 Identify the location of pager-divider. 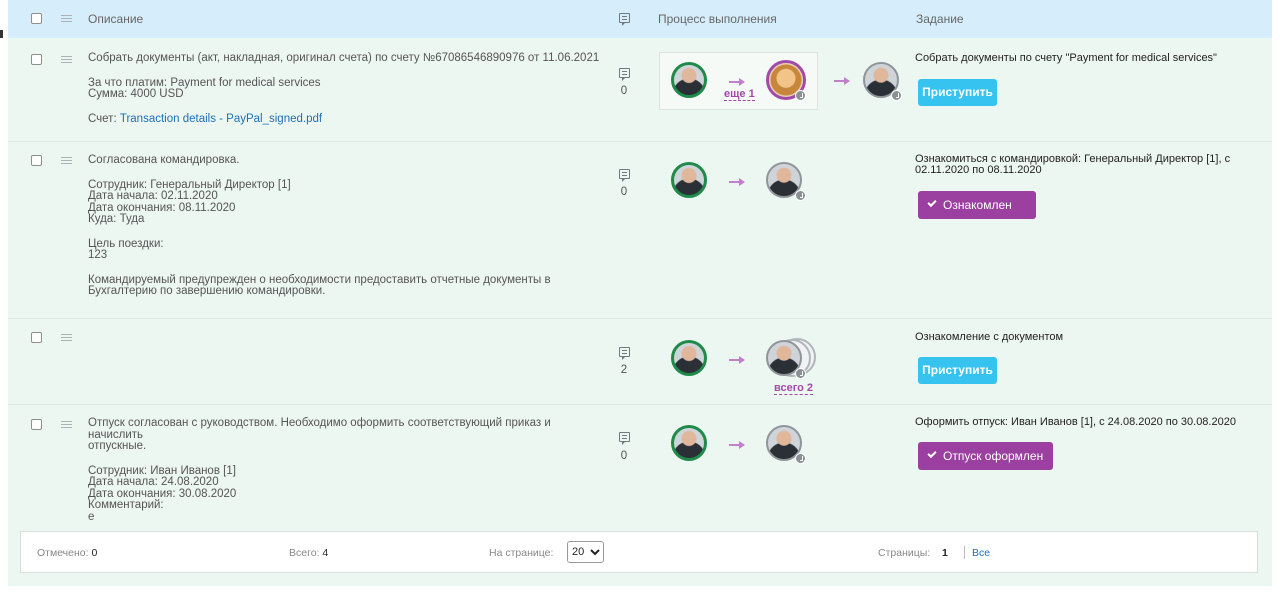
(964, 552).